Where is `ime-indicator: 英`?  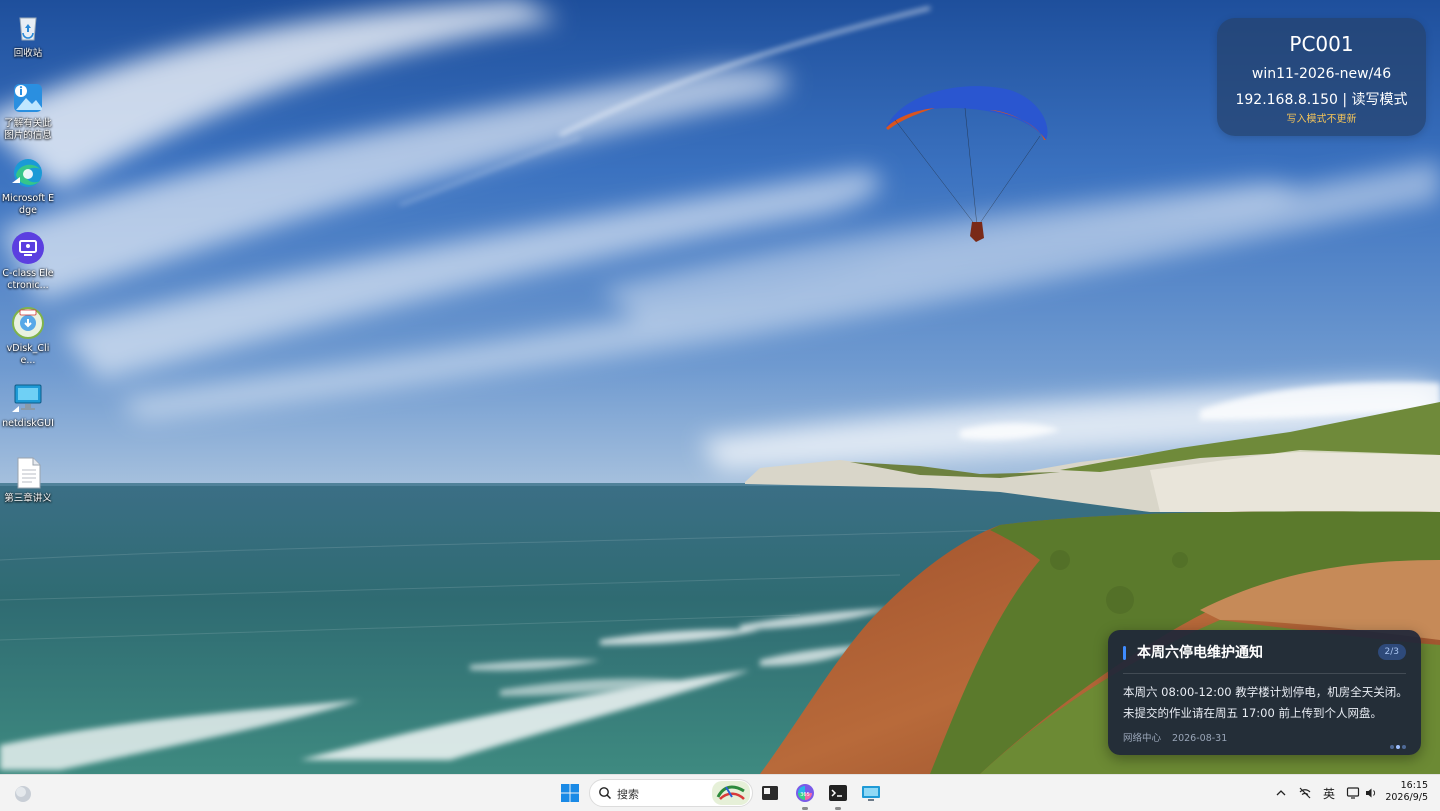 ime-indicator: 英 is located at coordinates (1329, 793).